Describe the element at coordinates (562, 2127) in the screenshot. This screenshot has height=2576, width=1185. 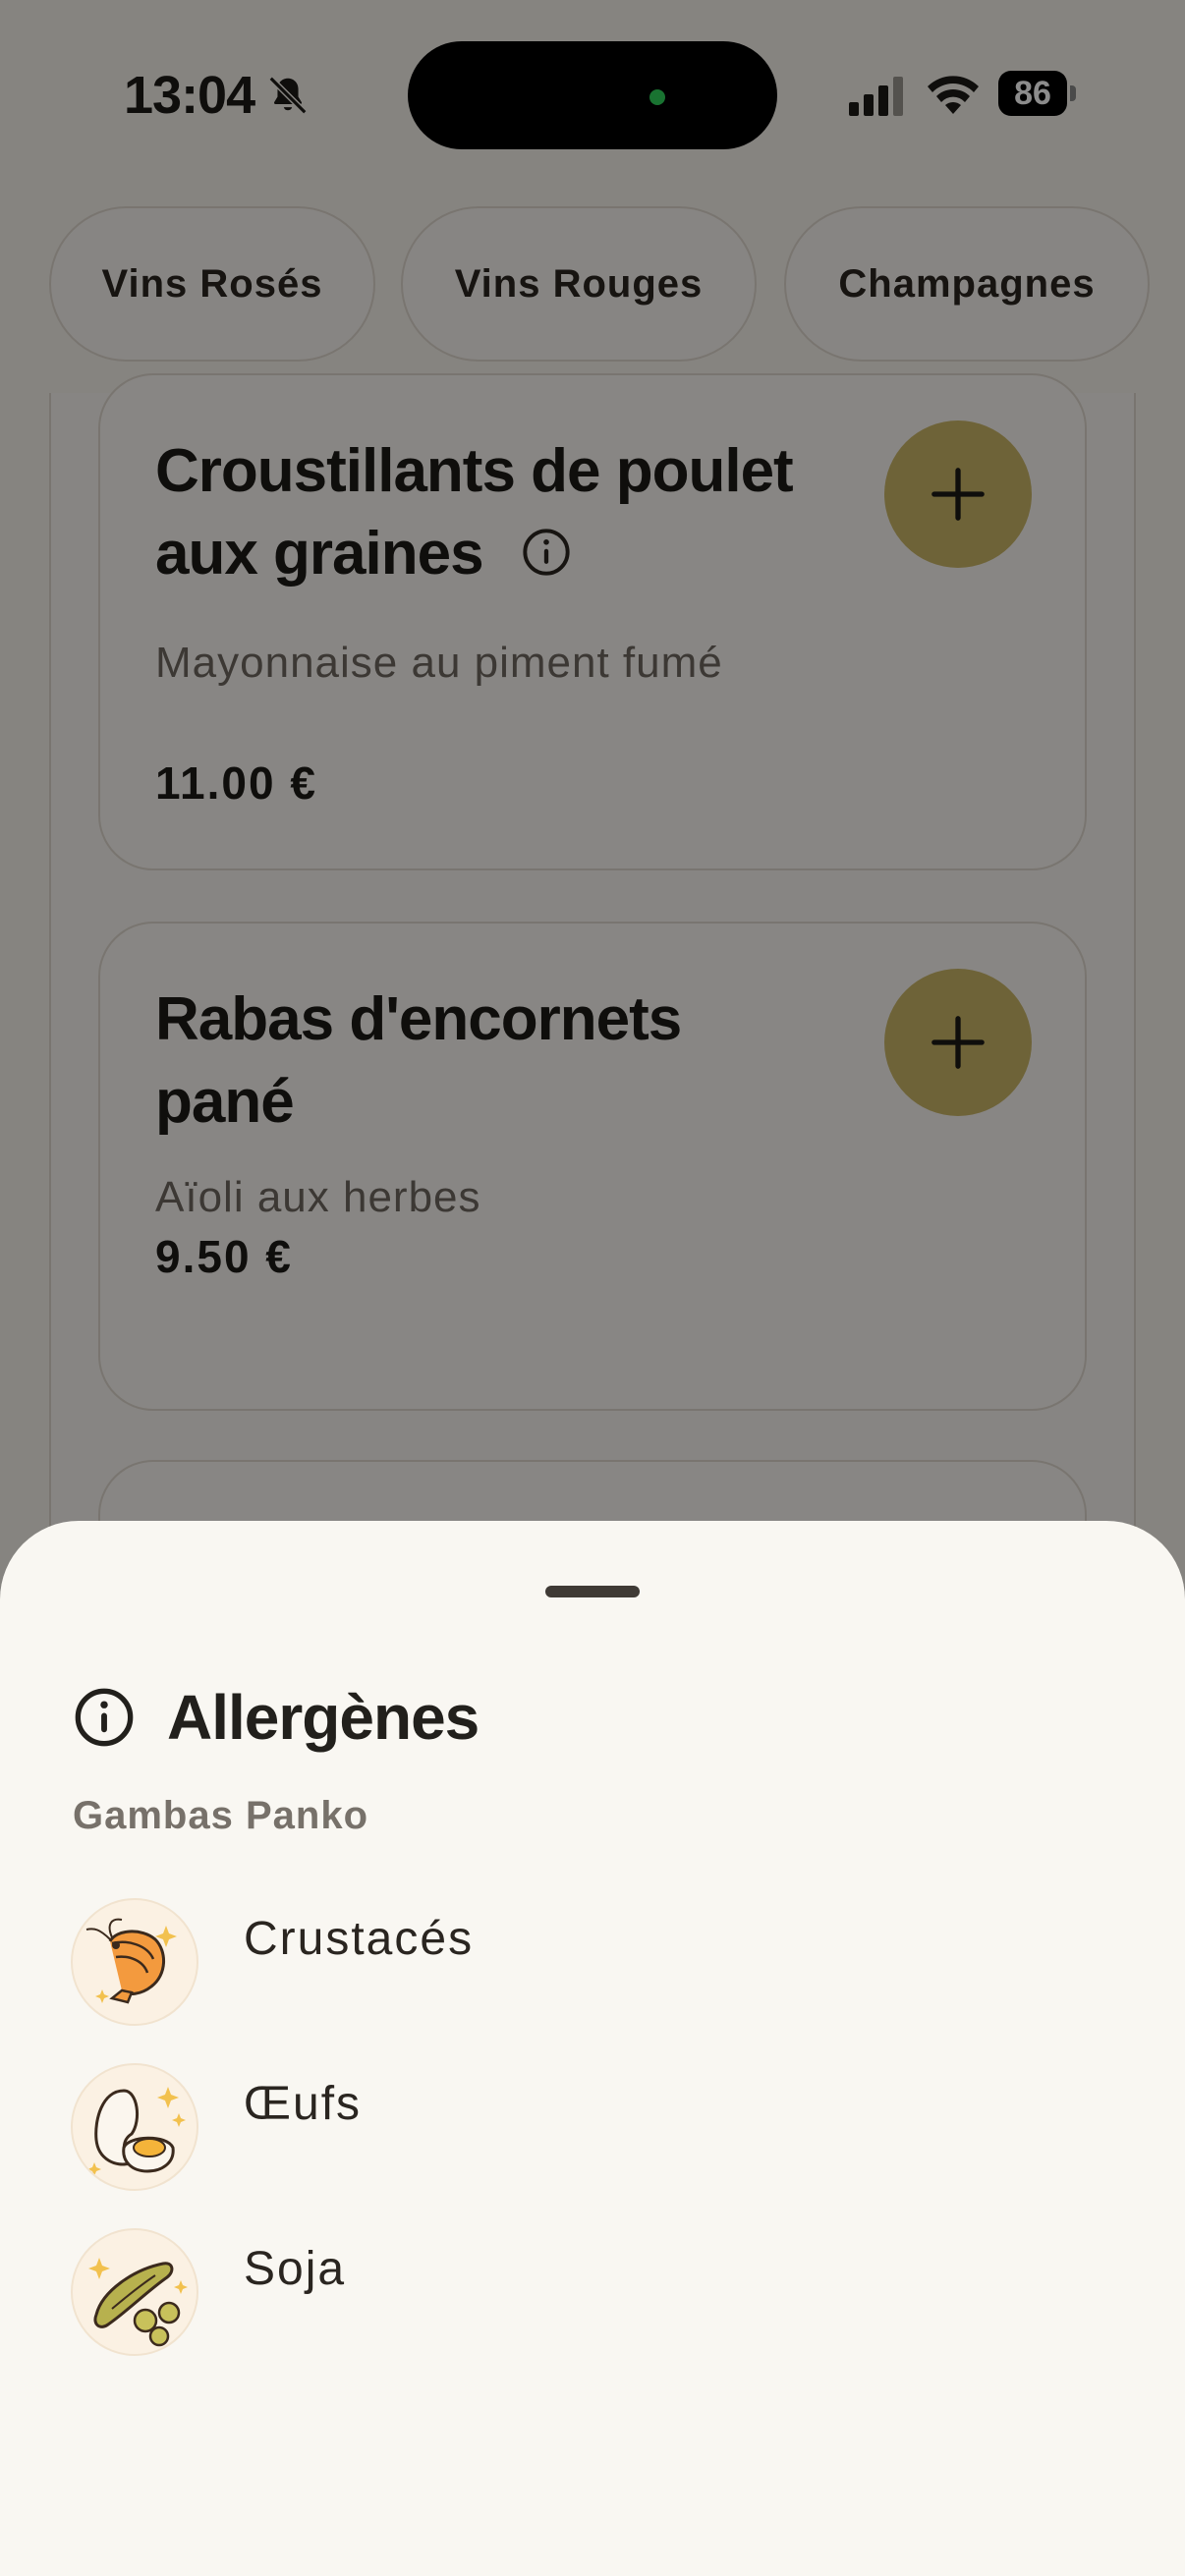
I see `allergen-item: Œufs` at that location.